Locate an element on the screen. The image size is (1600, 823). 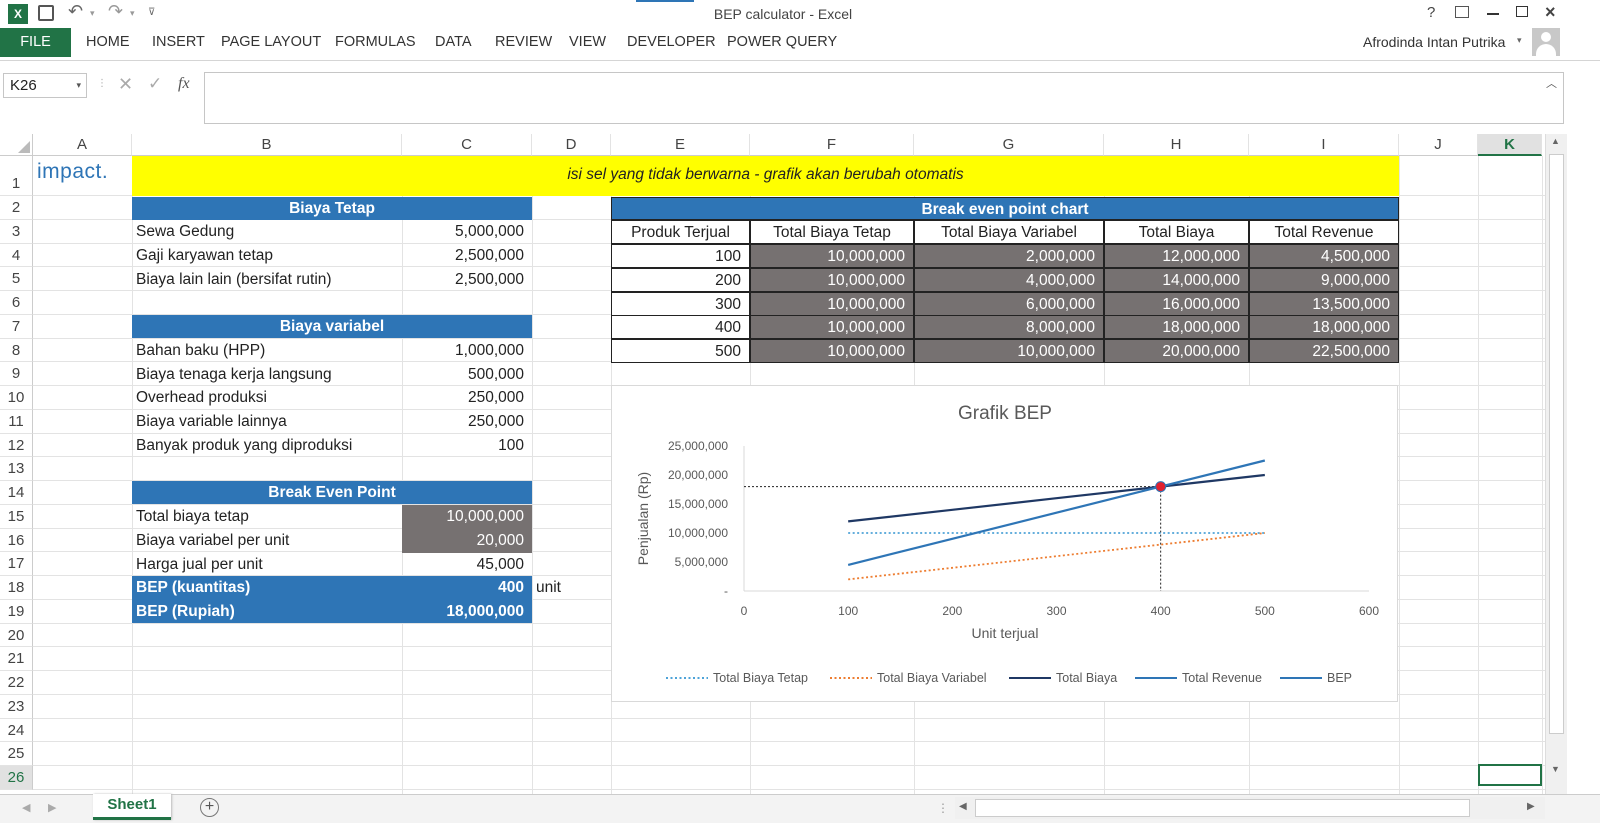
horizontal-scroll-thumb is located at coordinates (1222, 808).